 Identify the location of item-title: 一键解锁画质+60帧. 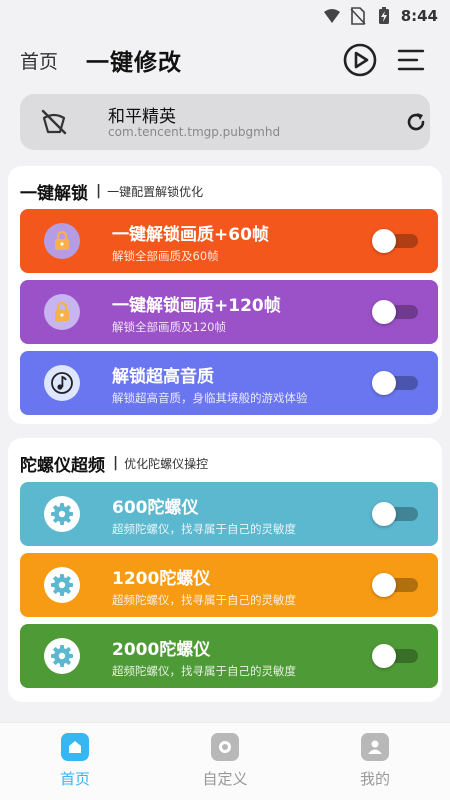
(190, 235).